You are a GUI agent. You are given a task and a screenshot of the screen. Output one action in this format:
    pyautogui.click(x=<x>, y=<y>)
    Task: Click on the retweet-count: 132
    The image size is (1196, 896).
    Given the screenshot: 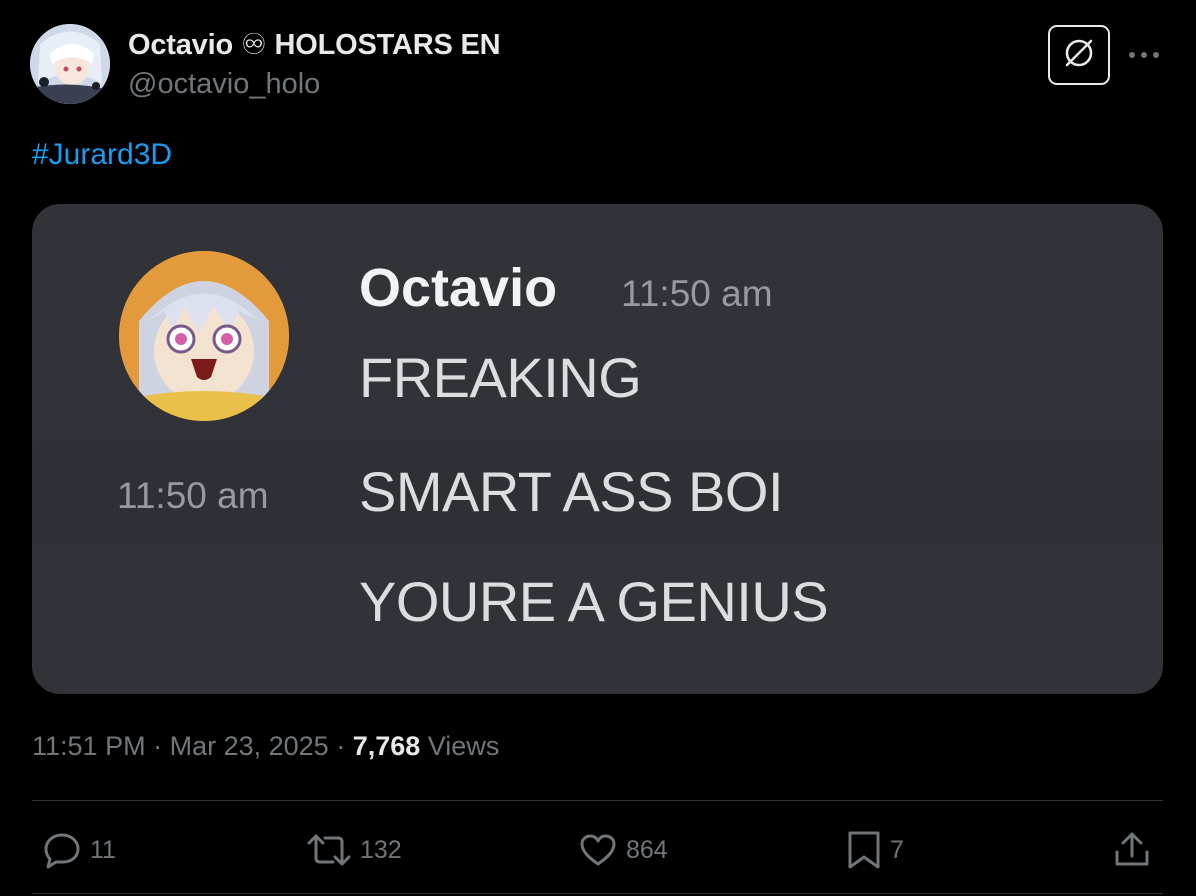 What is the action you would take?
    pyautogui.click(x=381, y=849)
    